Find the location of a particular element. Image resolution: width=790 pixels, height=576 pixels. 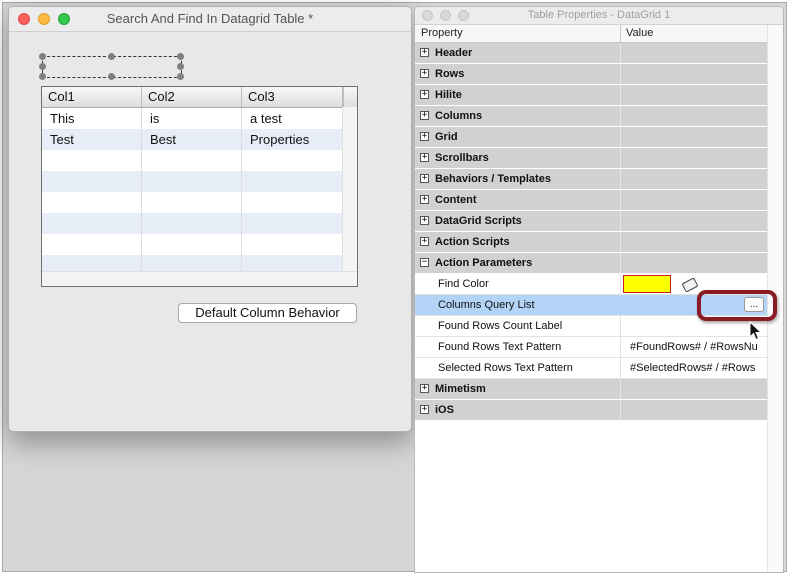

table-row: This is a test is located at coordinates (199, 118).